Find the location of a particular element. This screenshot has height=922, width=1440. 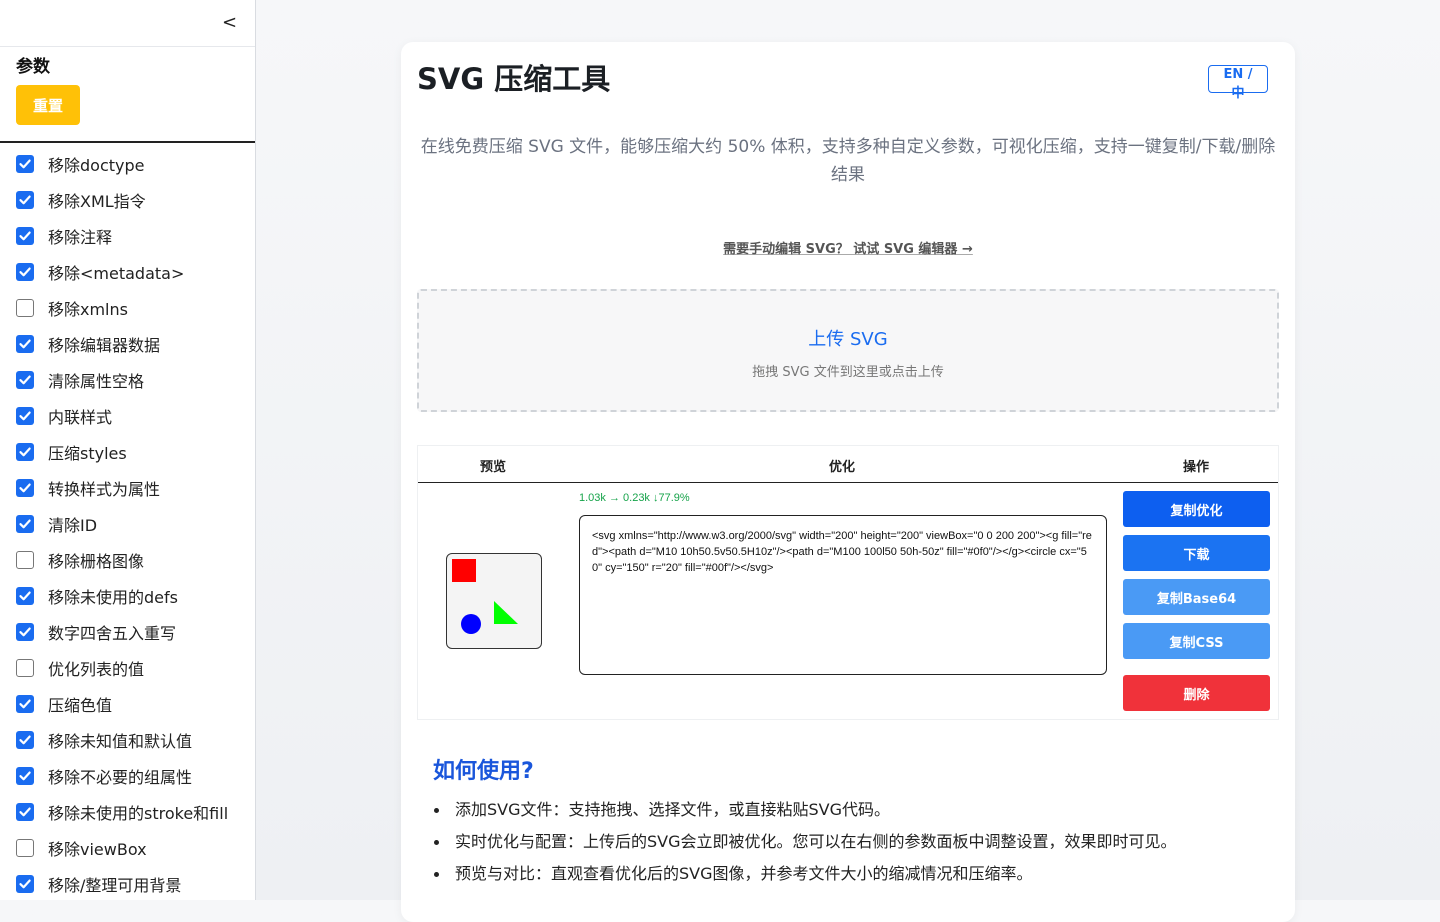

option-row: 移除xmlns is located at coordinates (122, 308).